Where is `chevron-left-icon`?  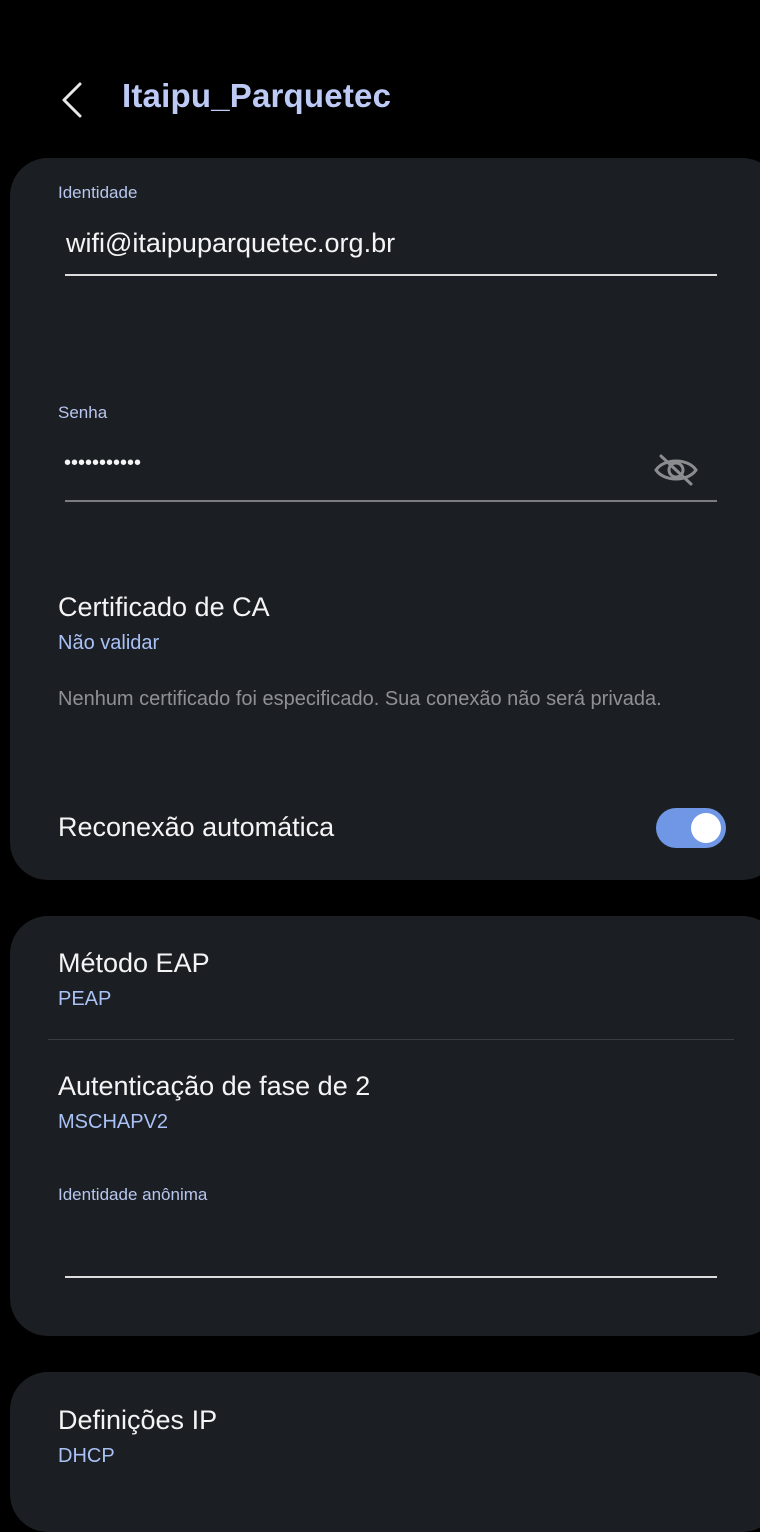 chevron-left-icon is located at coordinates (72, 100).